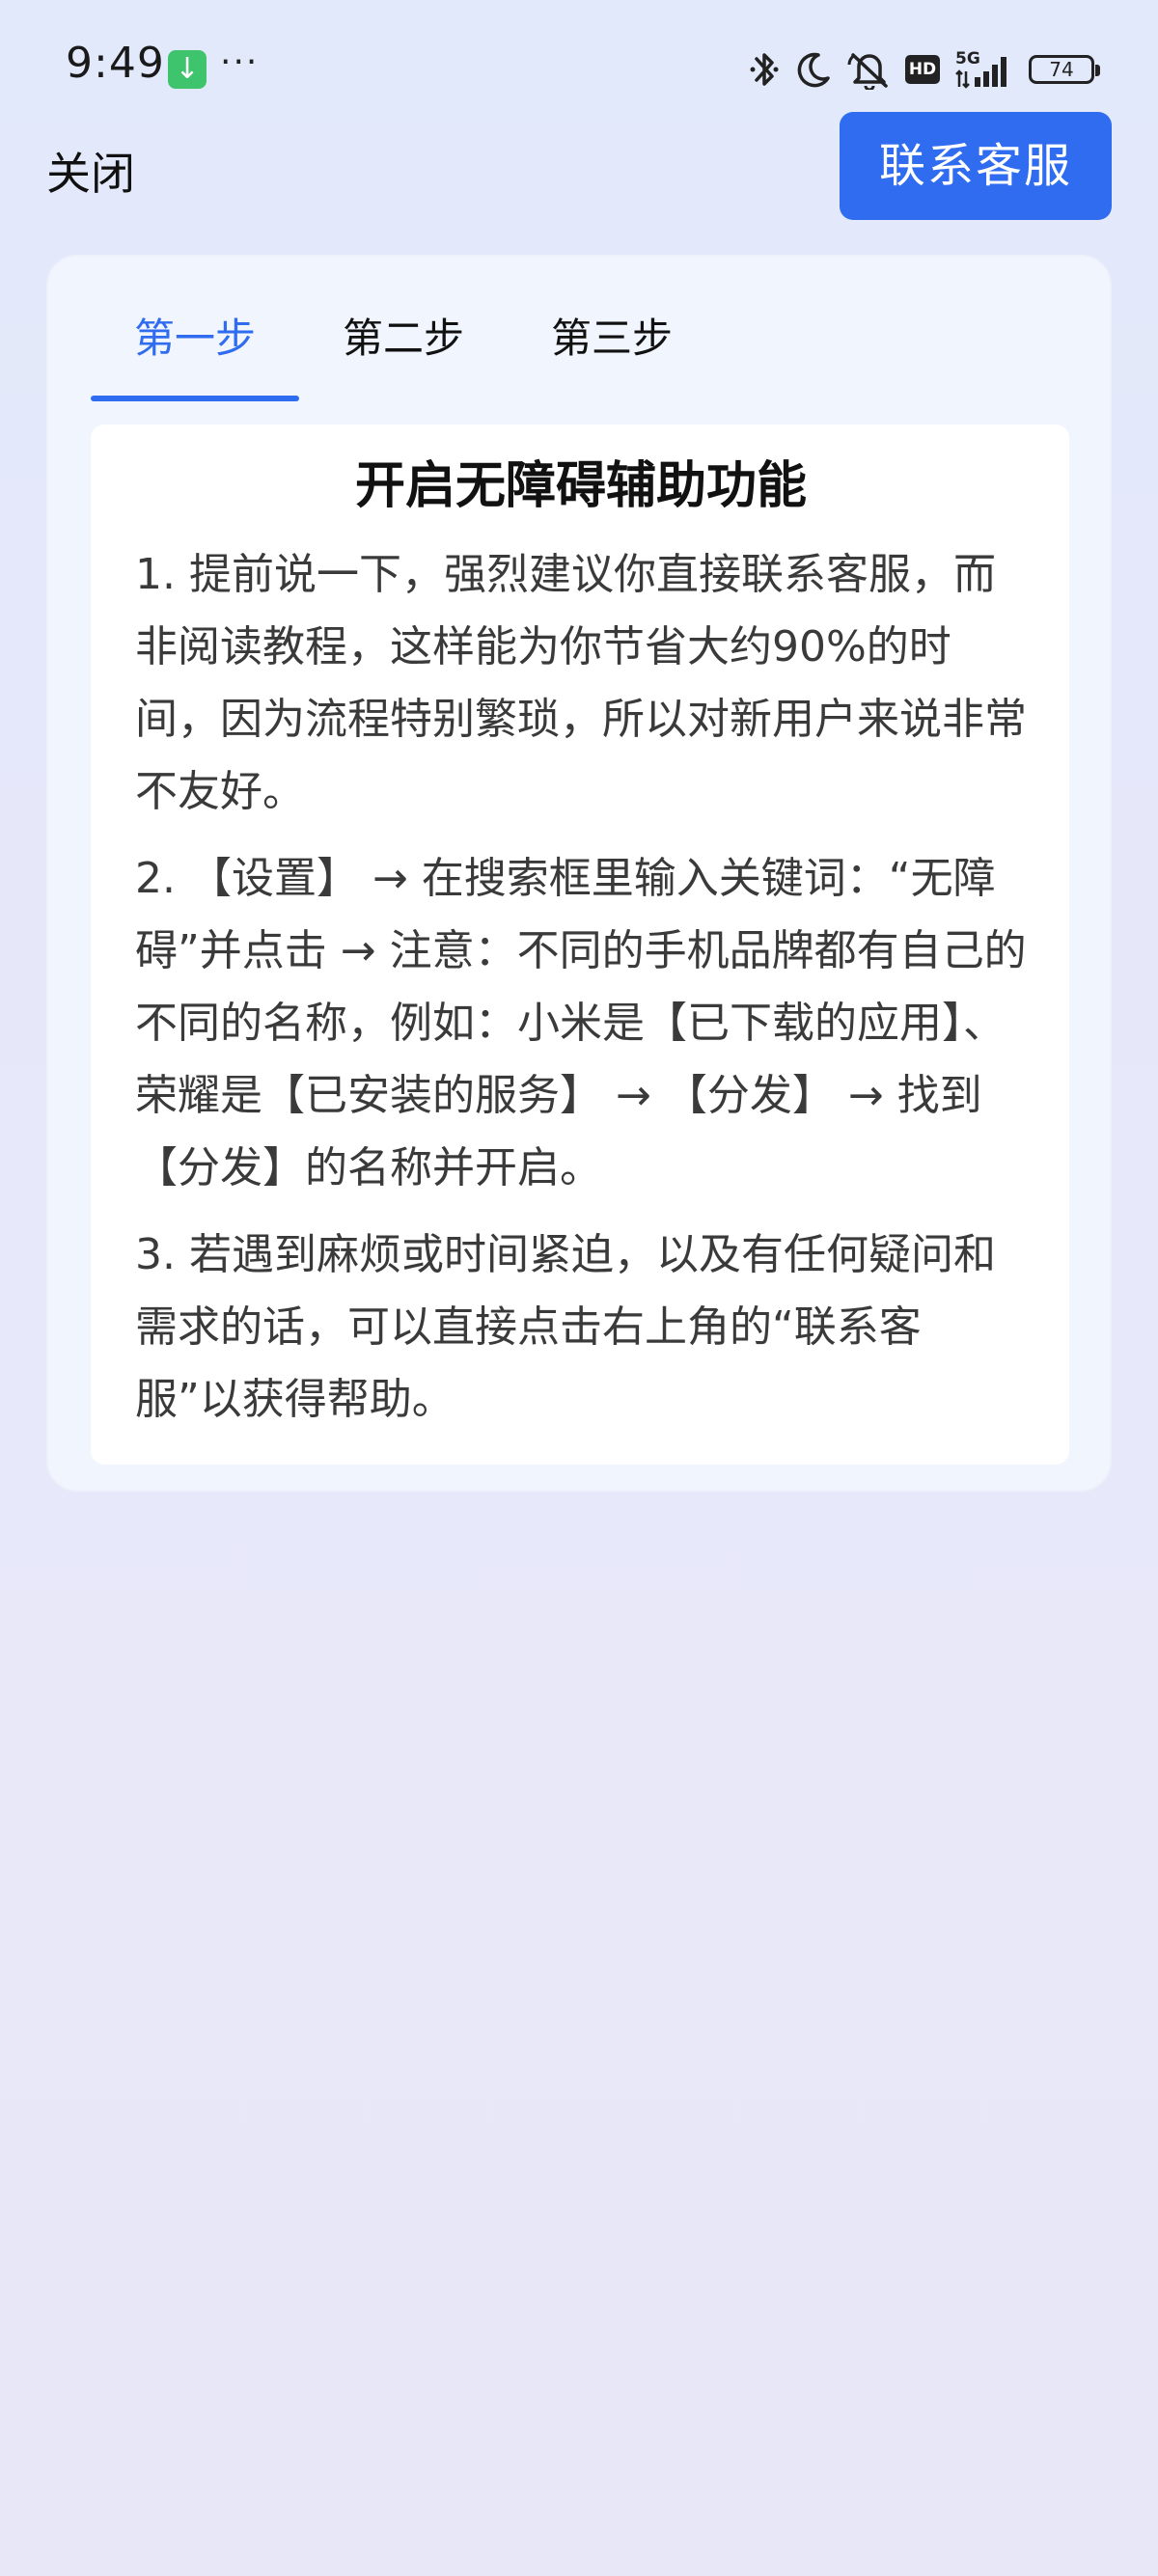 Image resolution: width=1158 pixels, height=2576 pixels. Describe the element at coordinates (90, 171) in the screenshot. I see `close-button: 关闭` at that location.